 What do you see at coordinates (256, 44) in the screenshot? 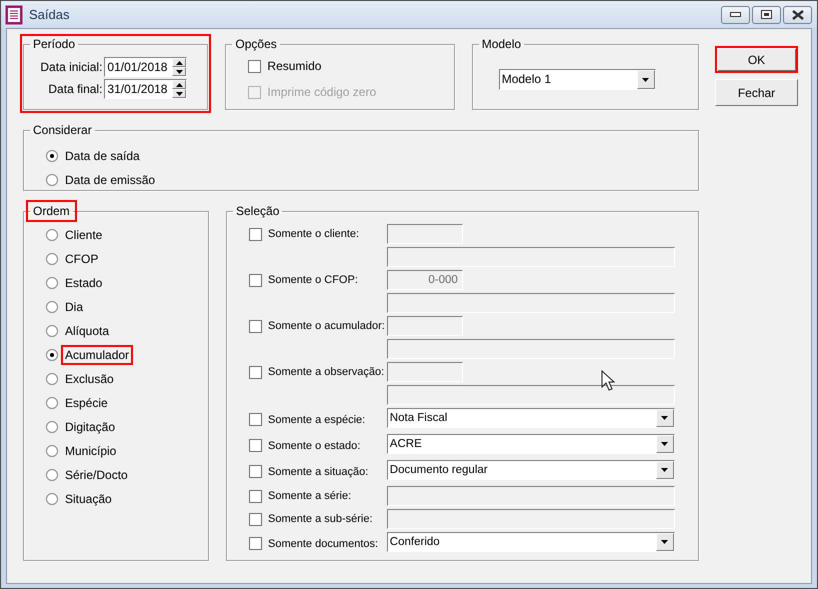
I see `group-title: Opções` at bounding box center [256, 44].